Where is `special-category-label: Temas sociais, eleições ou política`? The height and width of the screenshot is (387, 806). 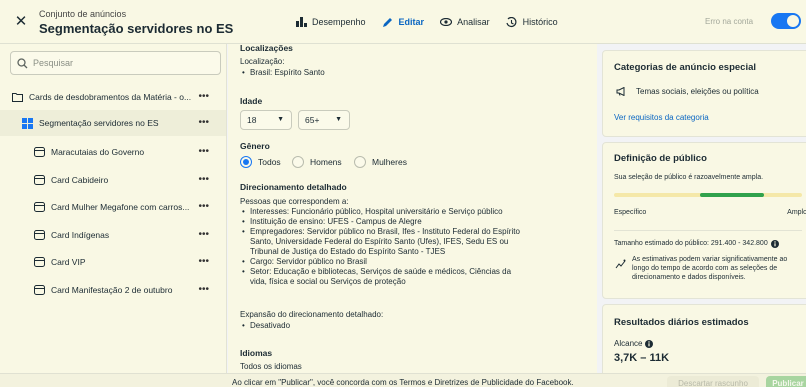
special-category-label: Temas sociais, eleições ou política is located at coordinates (697, 91).